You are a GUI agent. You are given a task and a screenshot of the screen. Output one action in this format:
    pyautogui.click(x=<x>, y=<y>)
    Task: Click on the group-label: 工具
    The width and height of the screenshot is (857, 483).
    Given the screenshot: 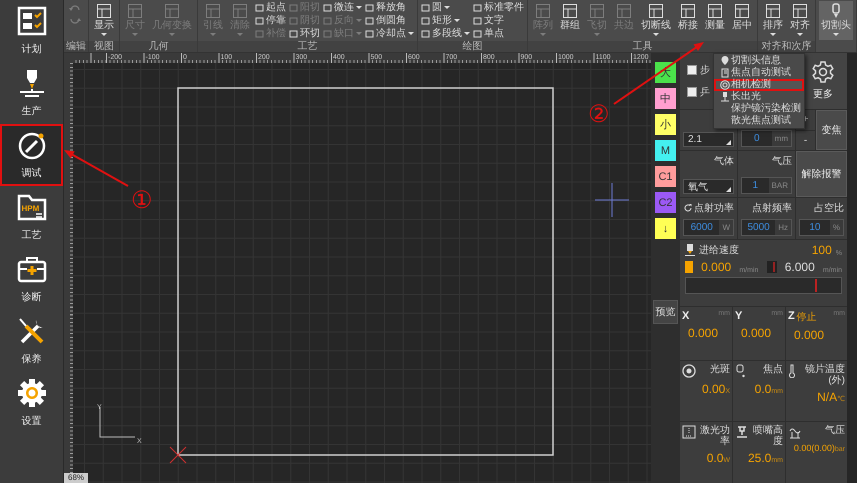 What is the action you would take?
    pyautogui.click(x=642, y=46)
    